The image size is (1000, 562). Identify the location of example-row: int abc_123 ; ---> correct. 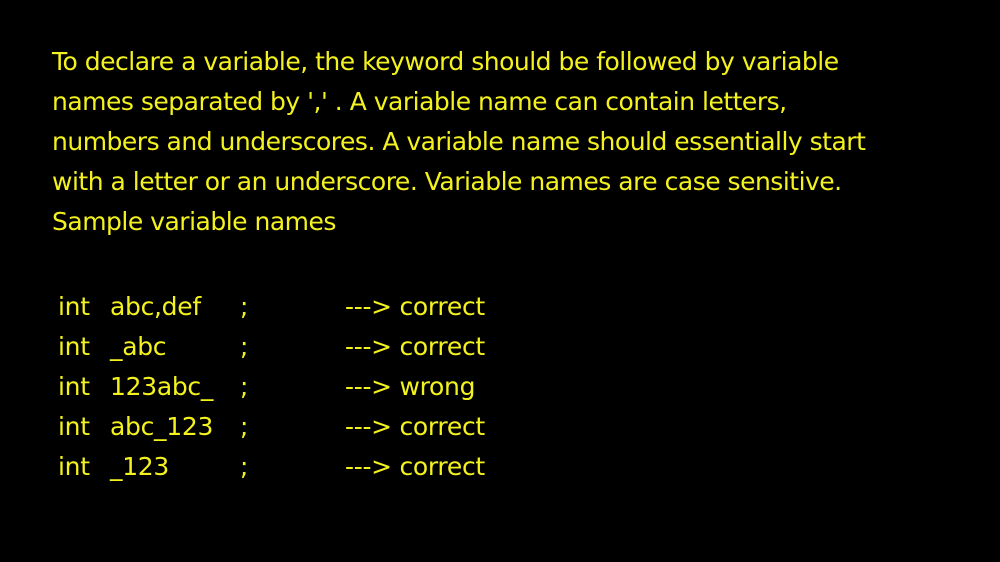
(358, 427).